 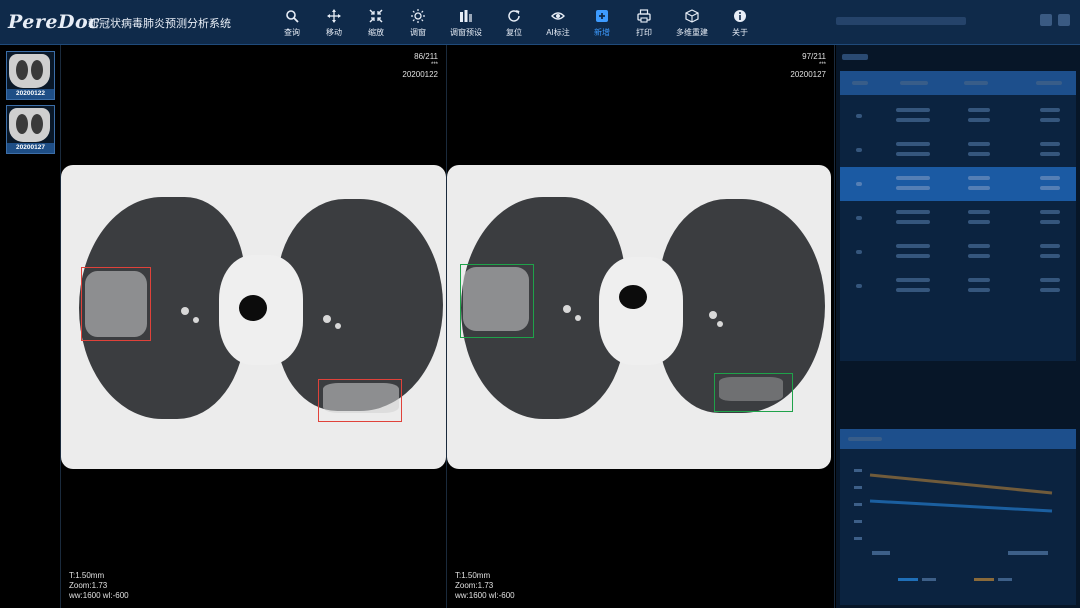 What do you see at coordinates (426, 56) in the screenshot?
I see `slice-index: 86/211` at bounding box center [426, 56].